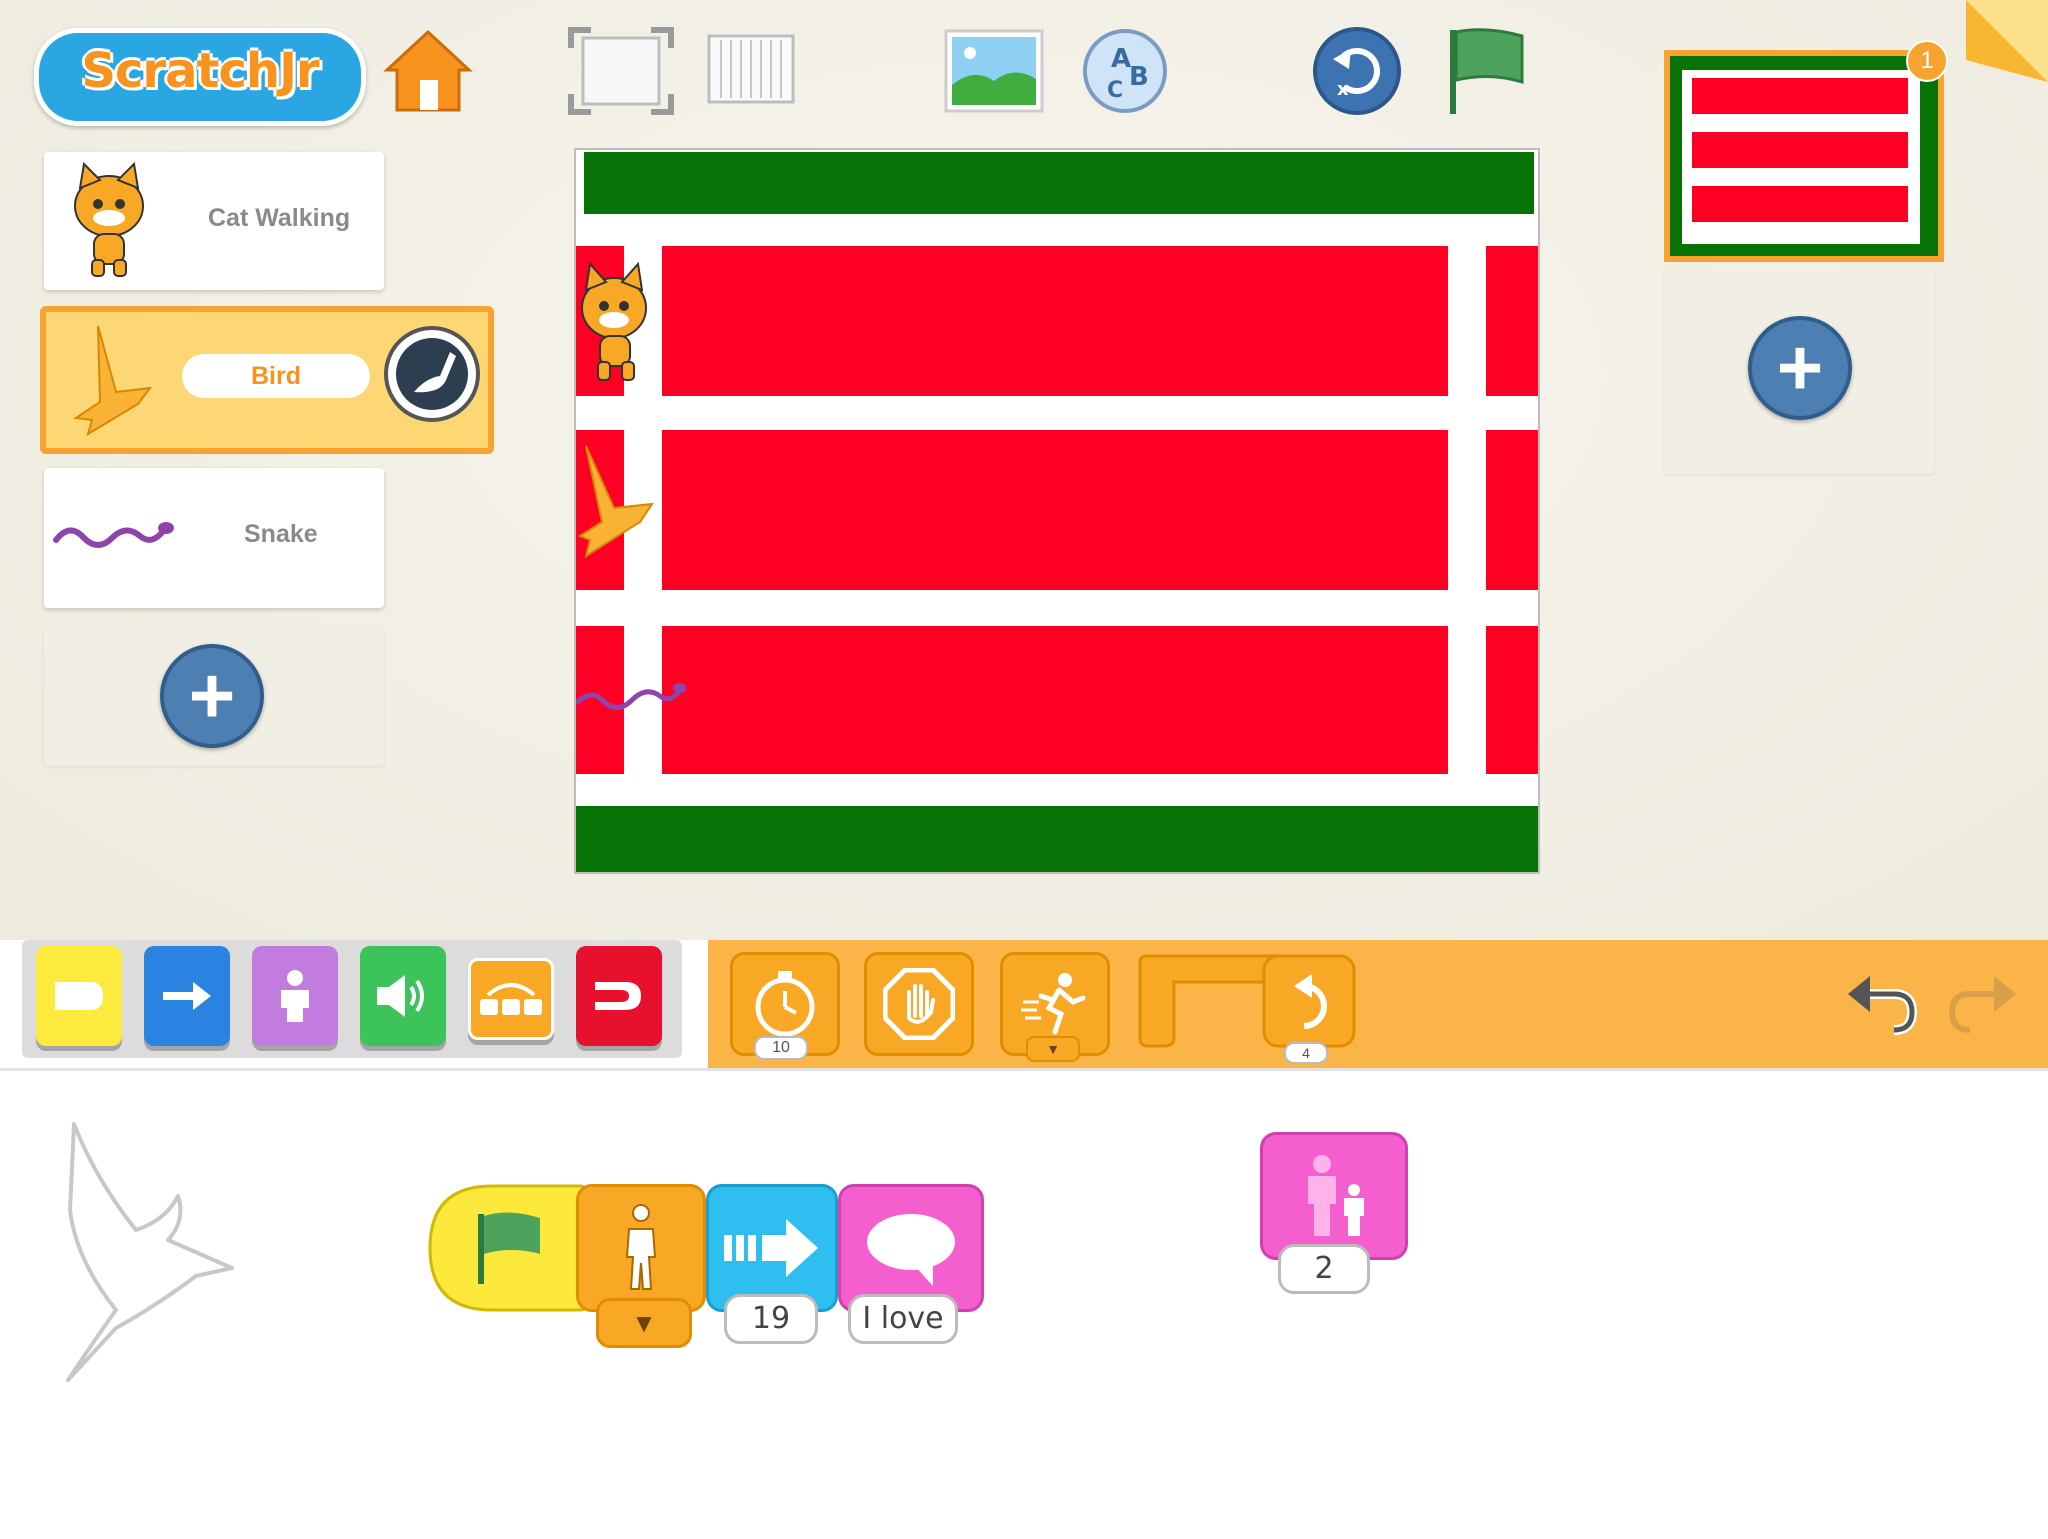  I want to click on add-page-slot: +, so click(1799, 371).